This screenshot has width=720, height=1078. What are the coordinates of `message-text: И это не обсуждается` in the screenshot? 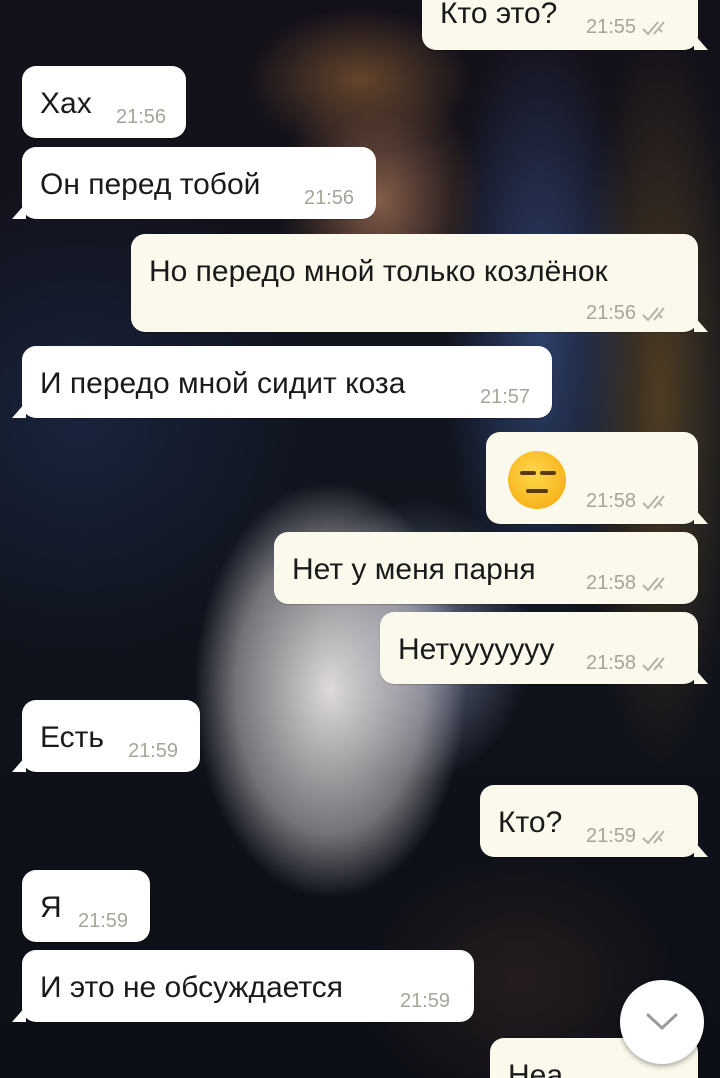 It's located at (192, 987).